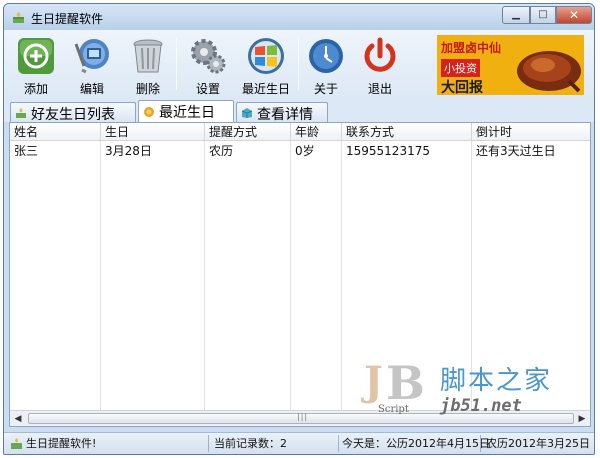 The image size is (600, 458). I want to click on site-watermark: J B Script 脚本之家 jb51.net, so click(464, 387).